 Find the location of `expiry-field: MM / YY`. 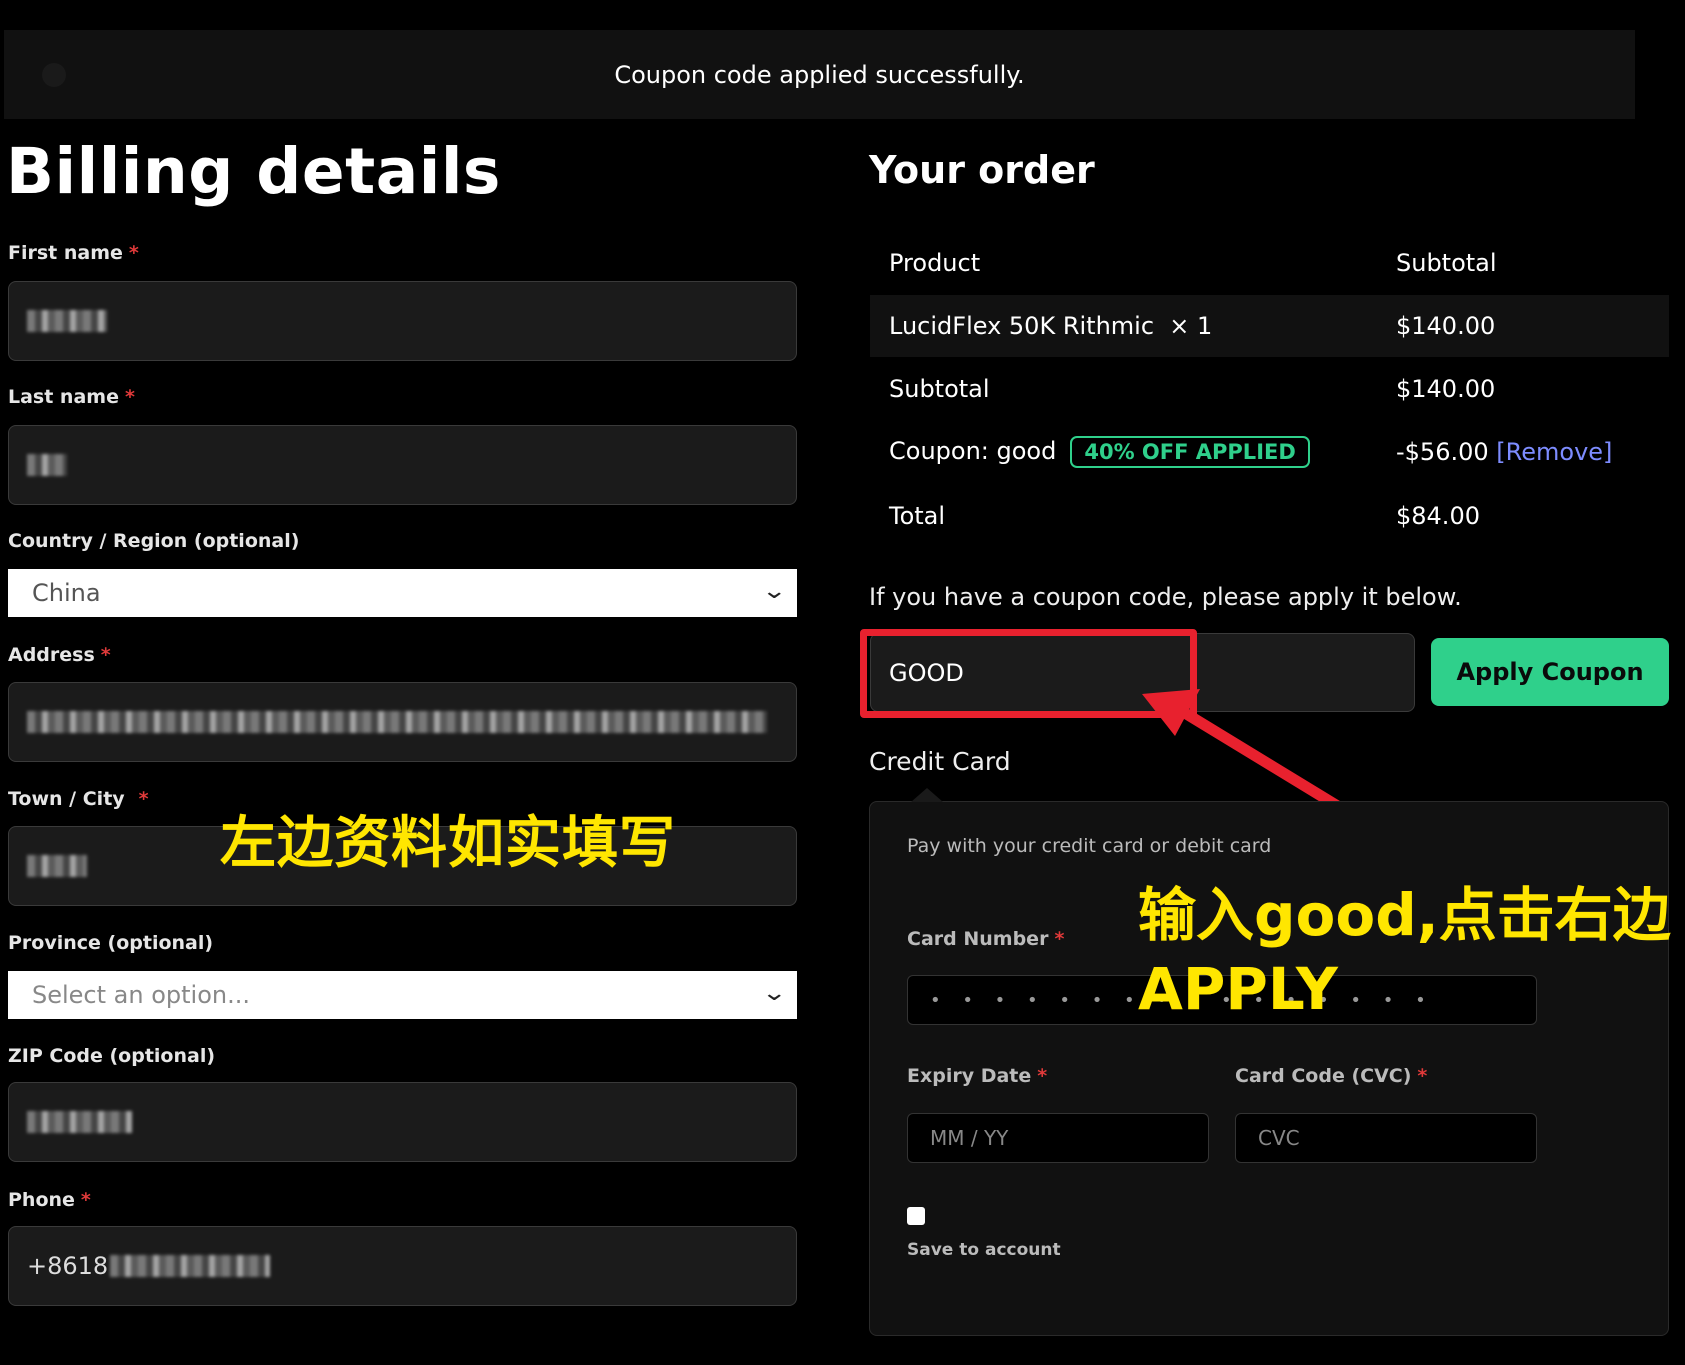

expiry-field: MM / YY is located at coordinates (1058, 1138).